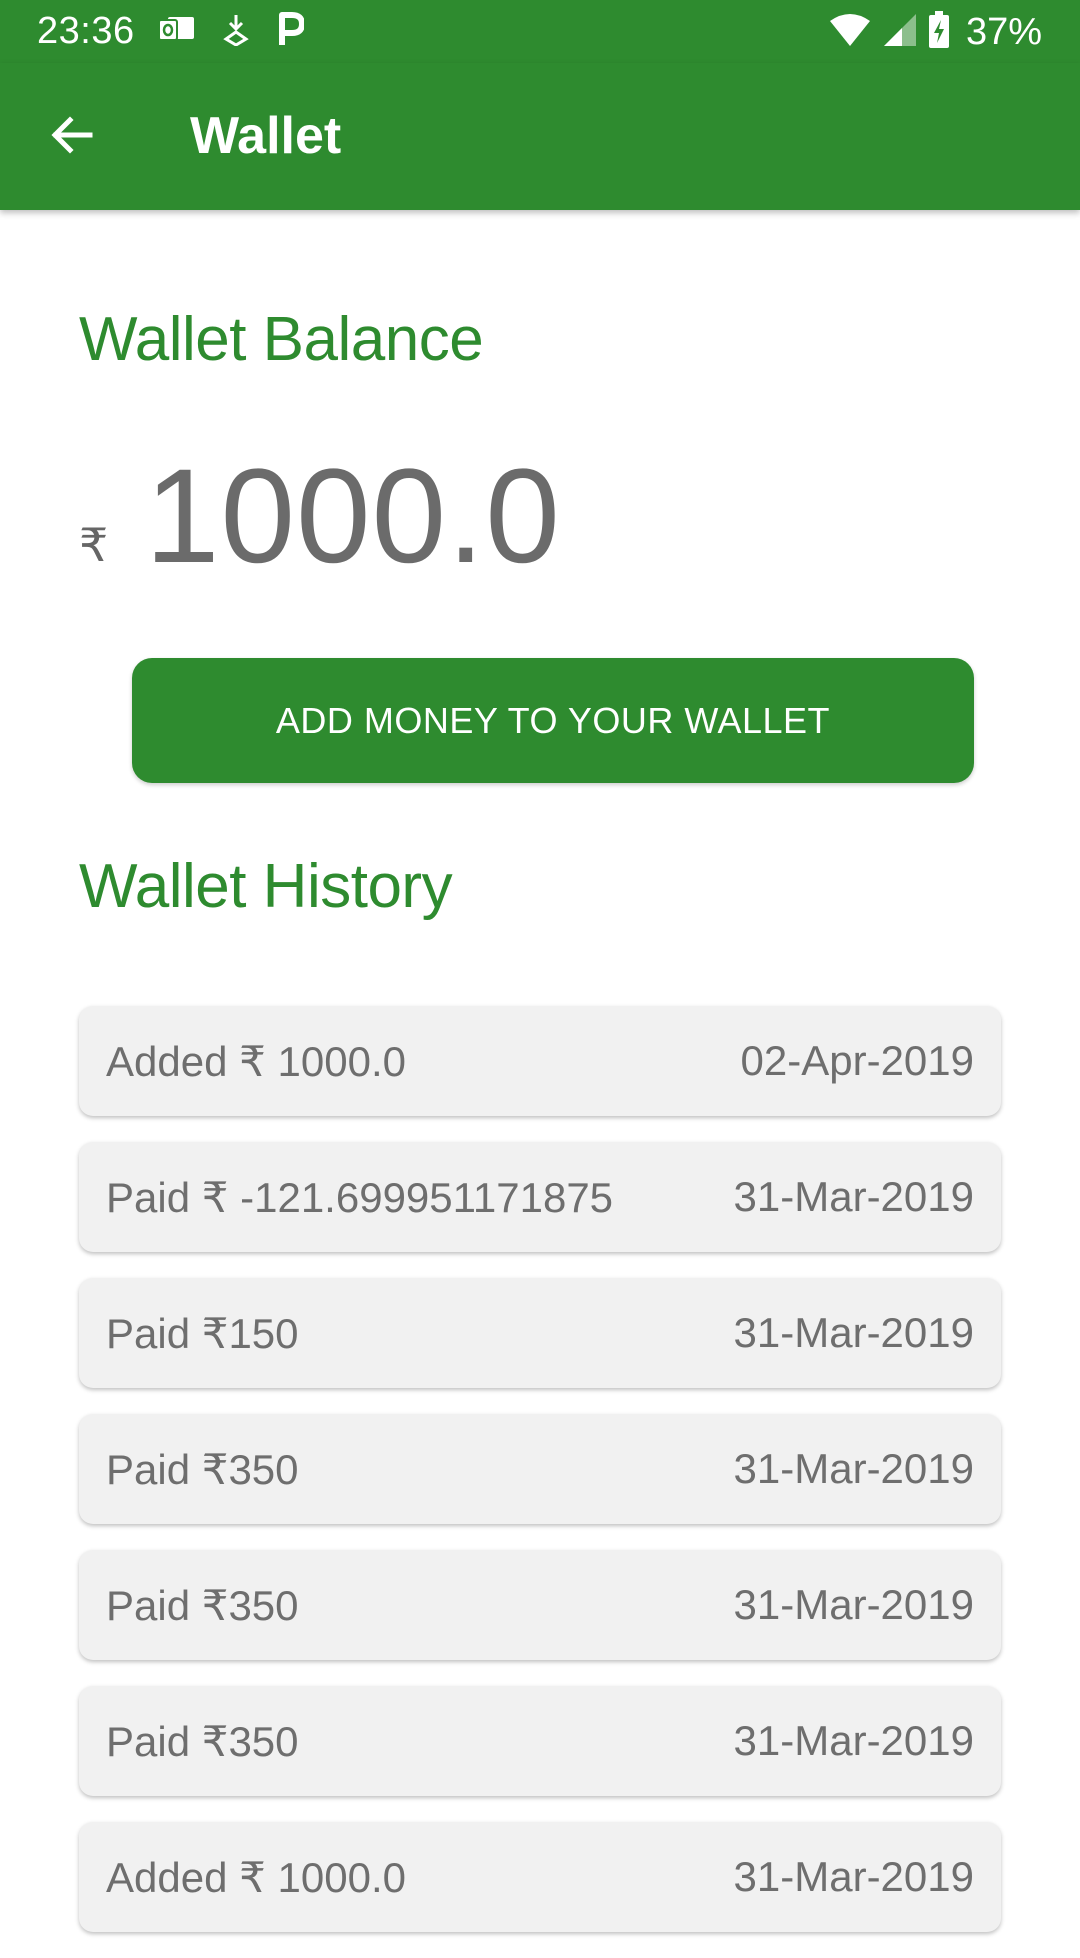 This screenshot has height=1958, width=1080. I want to click on status-system-icons: 37%, so click(935, 32).